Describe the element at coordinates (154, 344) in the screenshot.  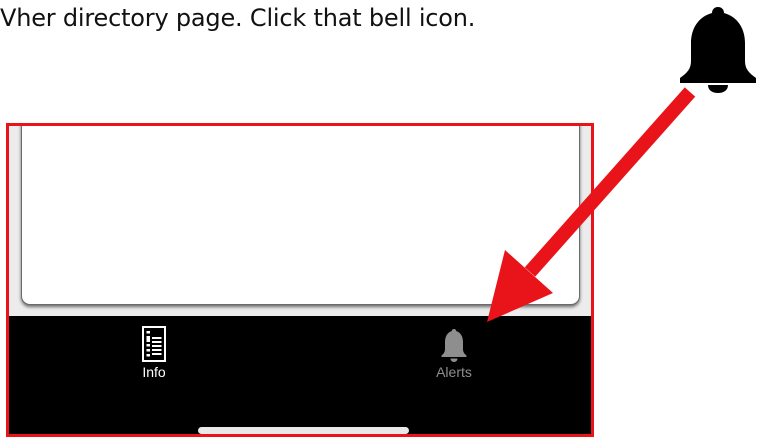
I see `document-list-icon` at that location.